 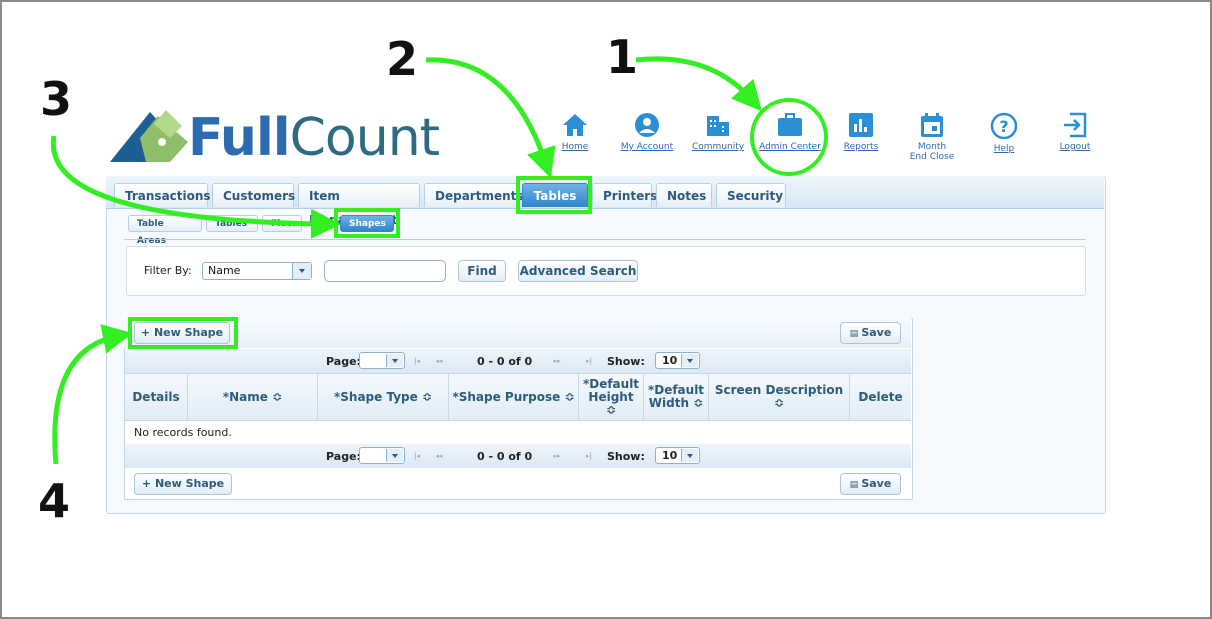 What do you see at coordinates (402, 59) in the screenshot?
I see `annotation-number-2: 2` at bounding box center [402, 59].